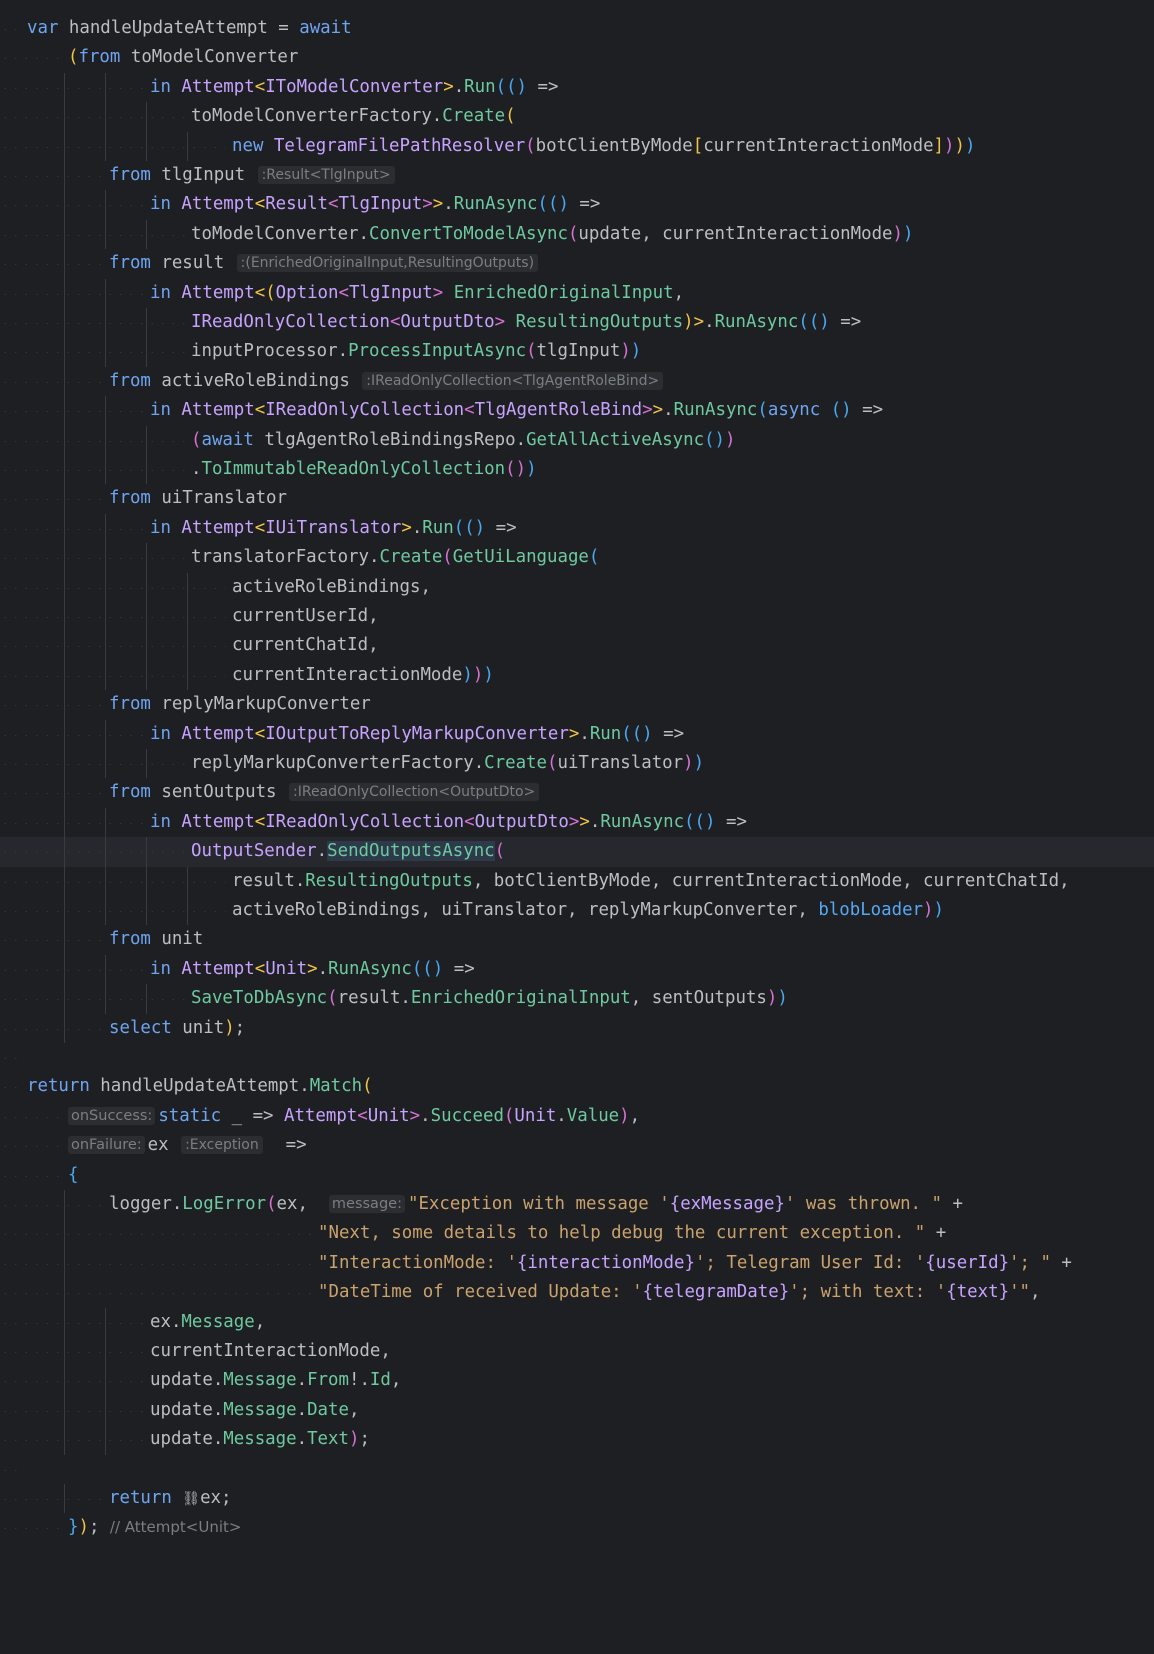  What do you see at coordinates (577, 646) in the screenshot?
I see `code-line: currentChatId,` at bounding box center [577, 646].